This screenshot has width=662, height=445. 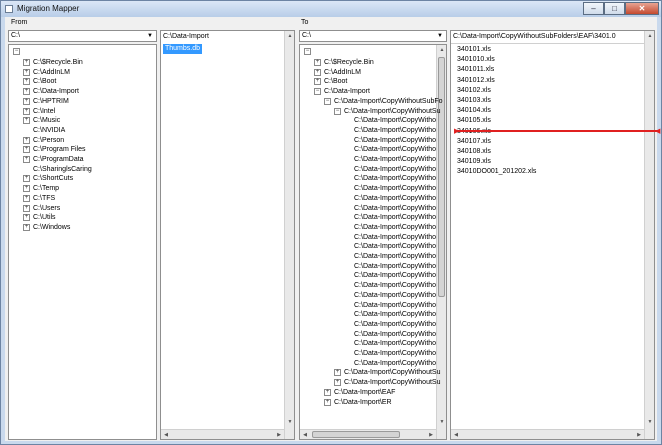 I want to click on list-item: 340103.xls, so click(x=474, y=101).